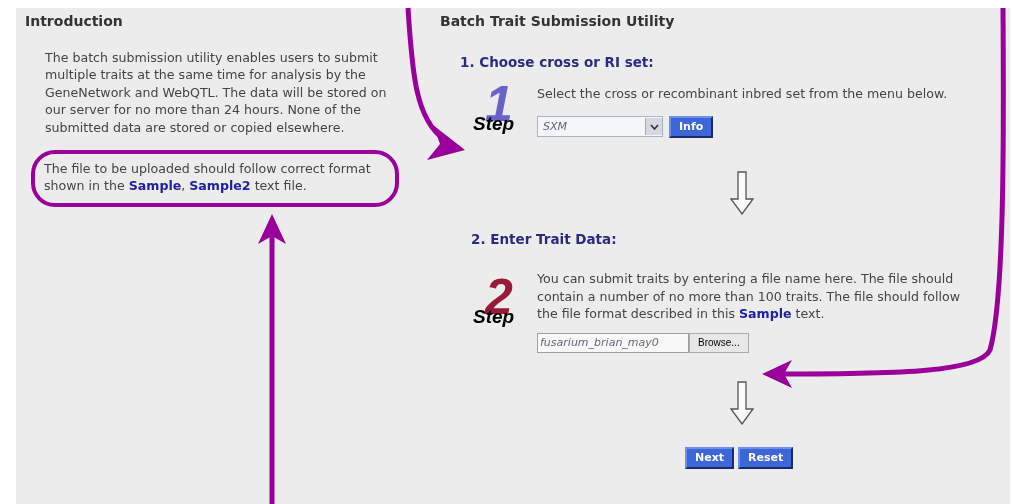  What do you see at coordinates (749, 296) in the screenshot?
I see `instruction-text: You can submit traits by entering a file name here. The file should contain a number of no more than 100 traits. The file should follow the file format described in this Sample text.` at bounding box center [749, 296].